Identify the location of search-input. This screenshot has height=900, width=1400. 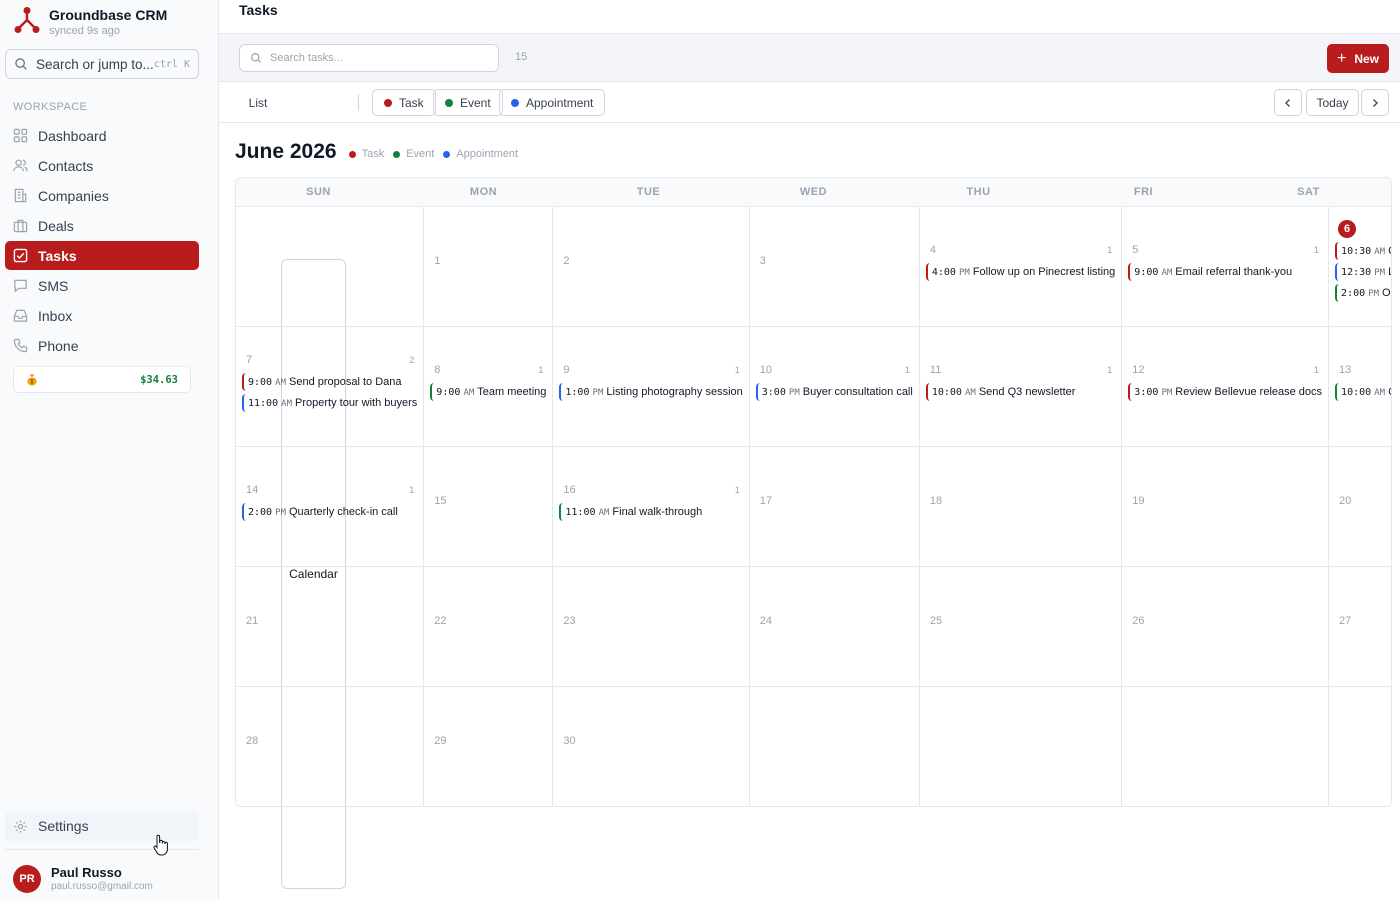
(380, 58).